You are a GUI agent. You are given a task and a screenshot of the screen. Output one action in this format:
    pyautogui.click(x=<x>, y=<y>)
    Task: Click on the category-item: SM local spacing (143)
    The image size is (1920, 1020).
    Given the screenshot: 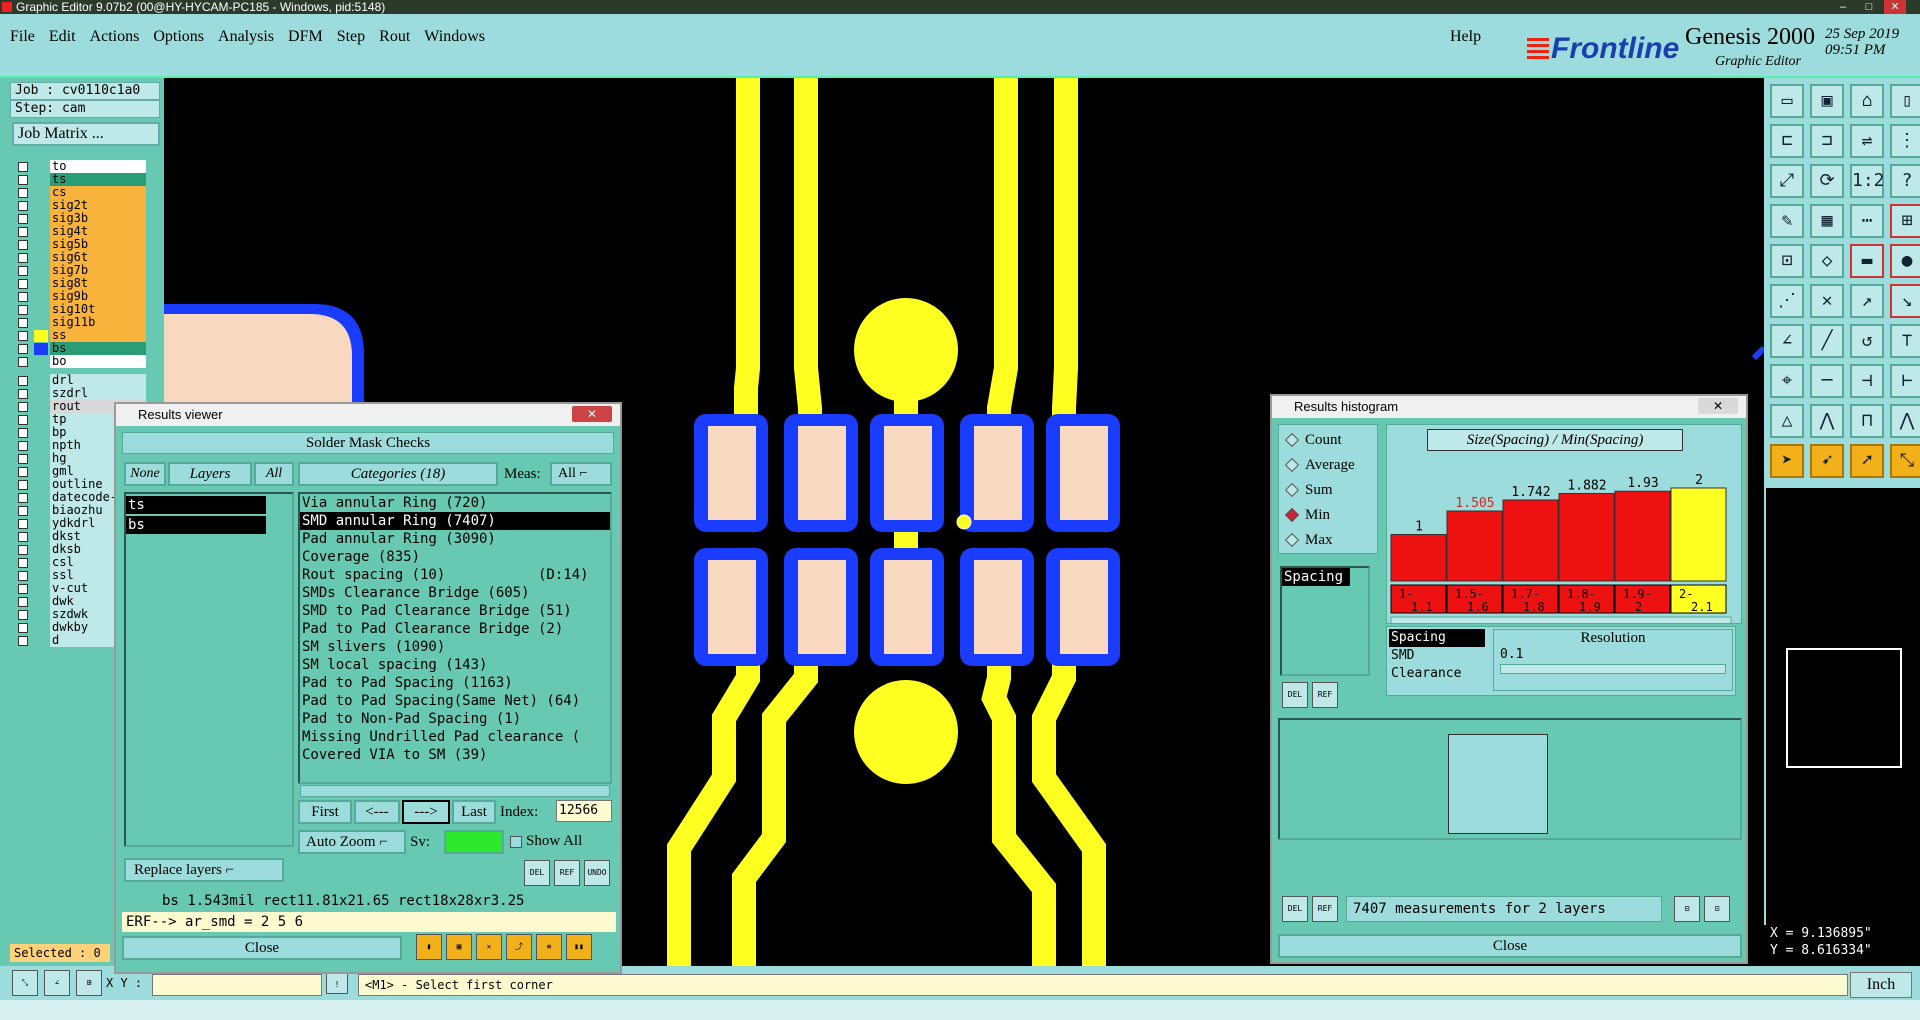 What is the action you would take?
    pyautogui.click(x=455, y=665)
    